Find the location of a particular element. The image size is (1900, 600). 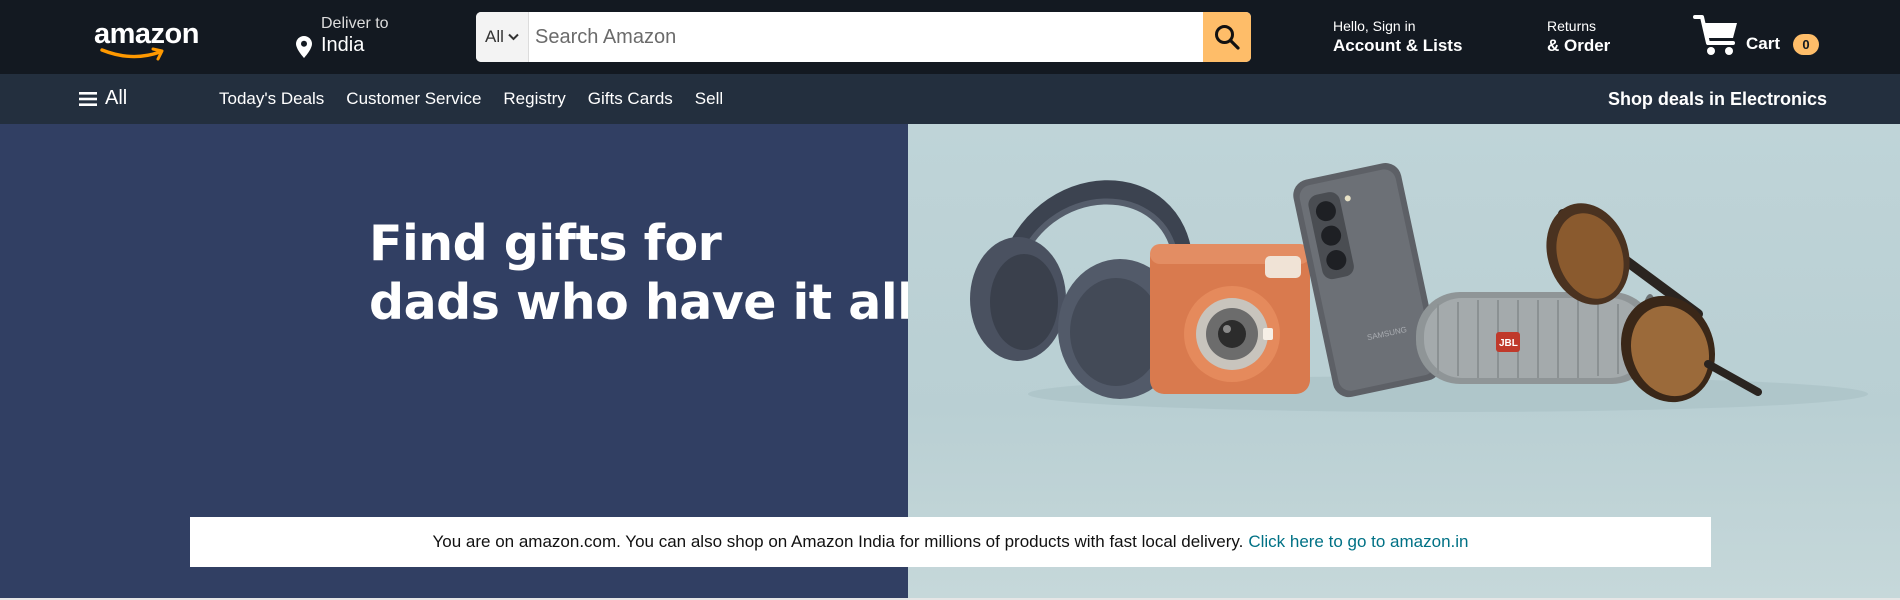

top-header: amazon Deliver to India All Hello is located at coordinates (950, 37).